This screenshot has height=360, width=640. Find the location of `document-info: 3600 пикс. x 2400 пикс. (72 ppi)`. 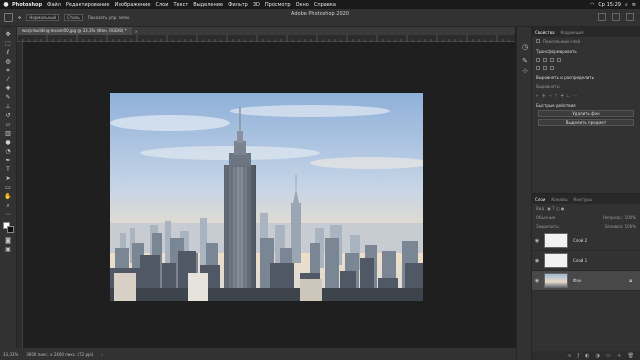

document-info: 3600 пикс. x 2400 пикс. (72 ppi) is located at coordinates (59, 354).